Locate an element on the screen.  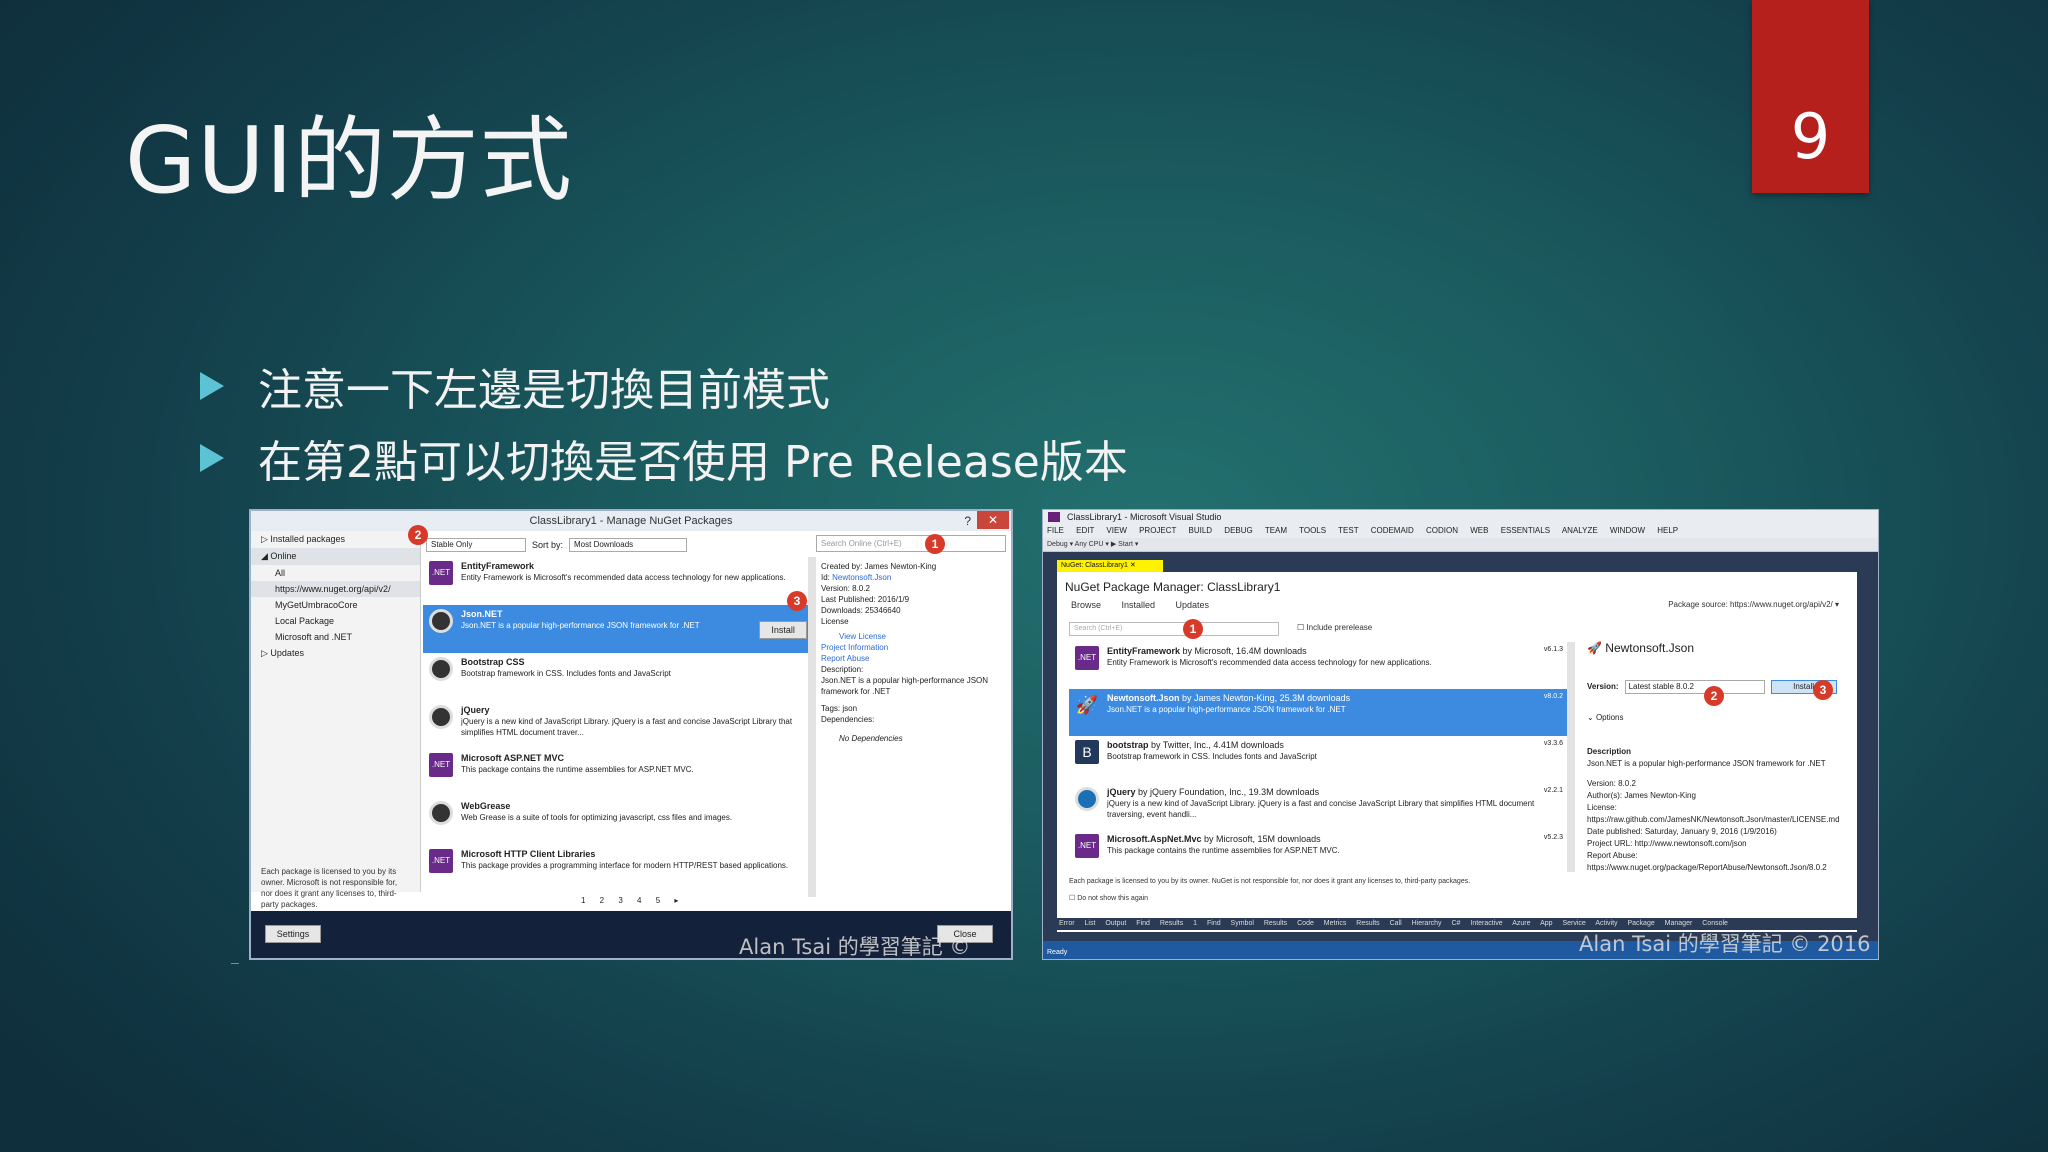
close-x-button: ✕ is located at coordinates (993, 520).